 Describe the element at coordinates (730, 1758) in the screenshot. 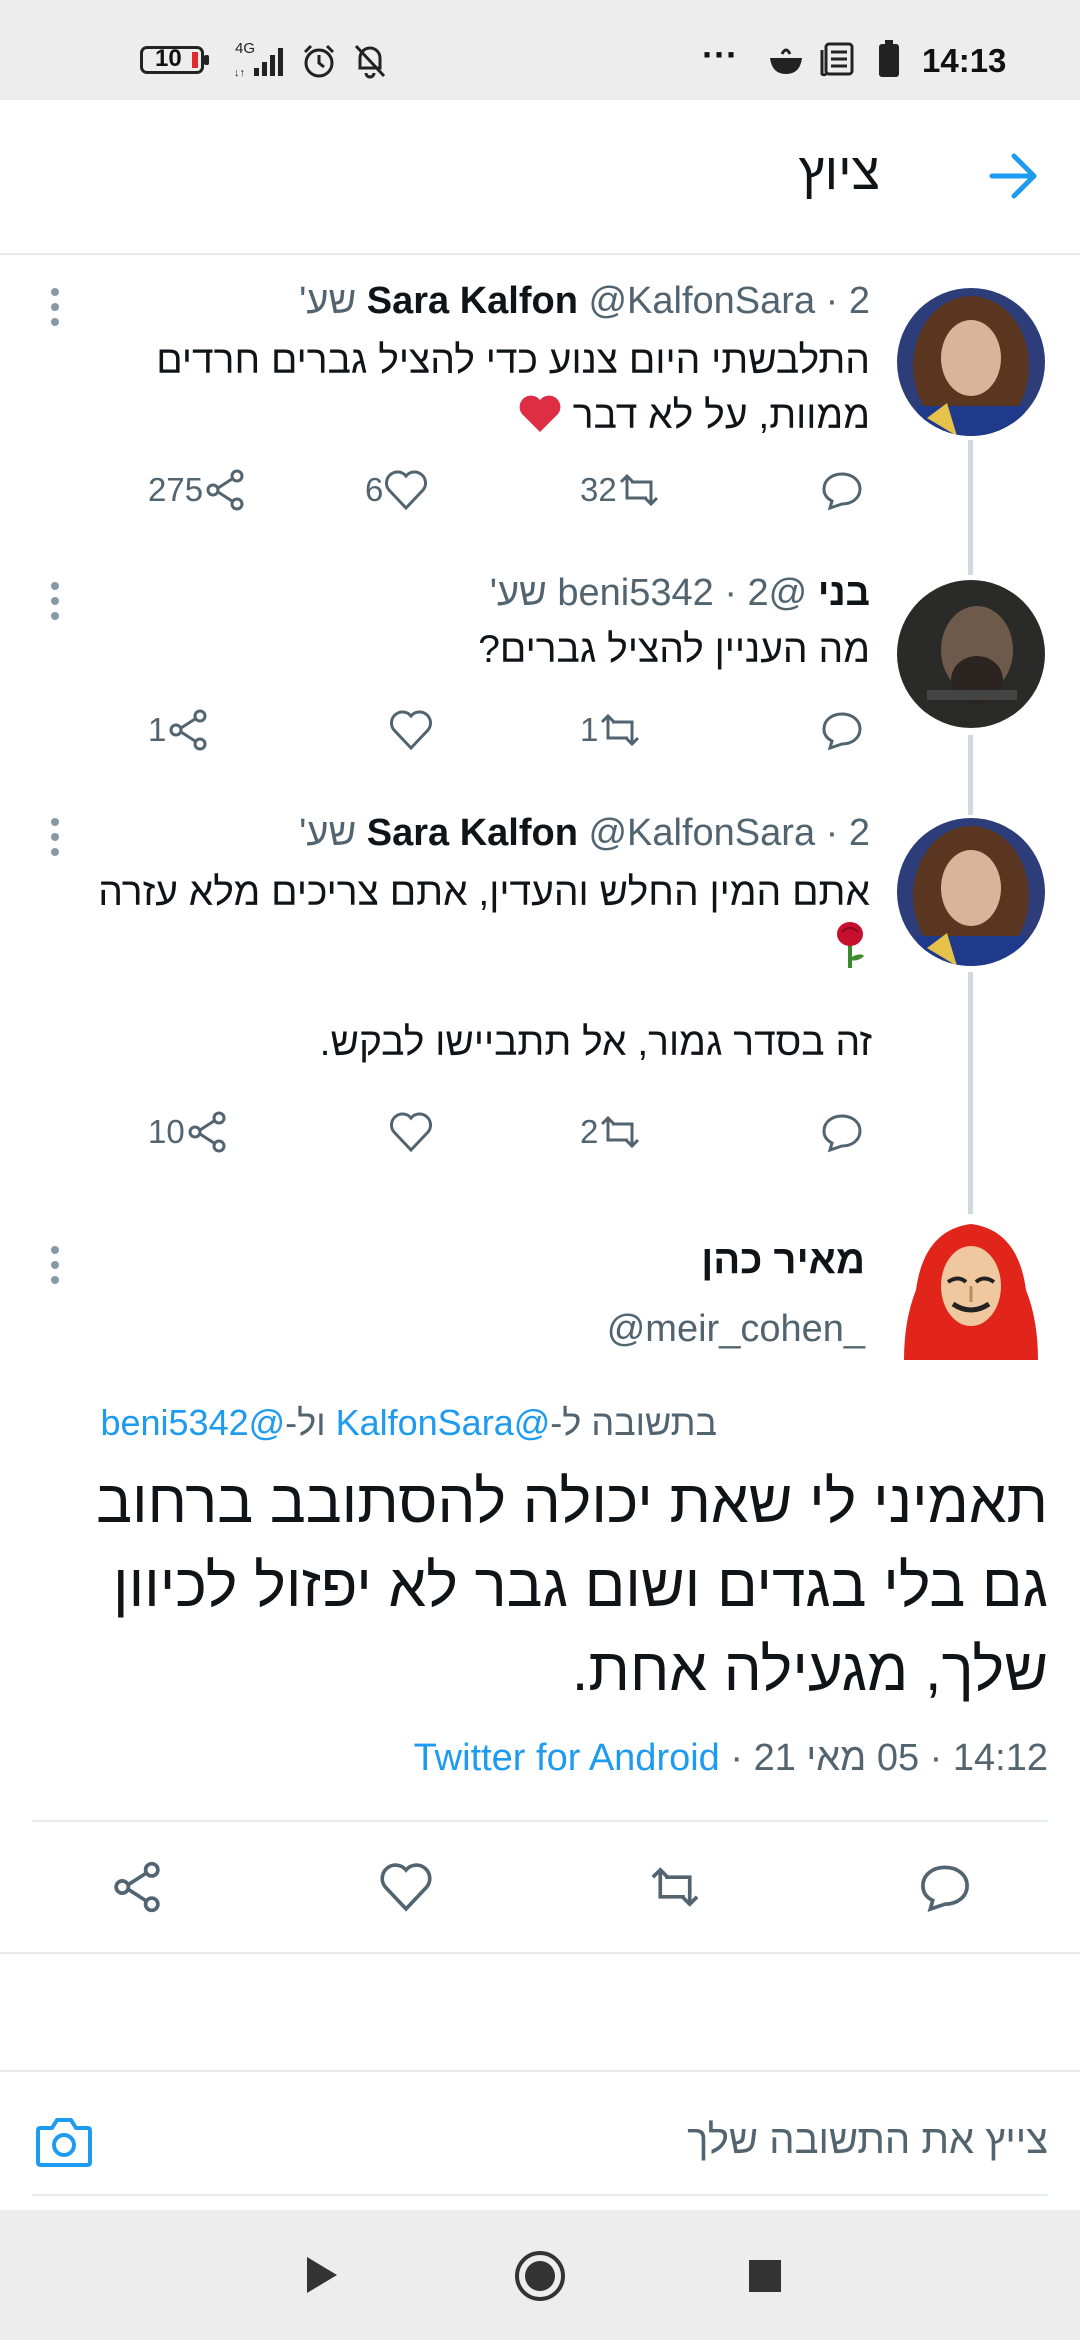

I see `tweet-metadata: 14:12 · 05 מאי 21 · Twitter for Android` at that location.